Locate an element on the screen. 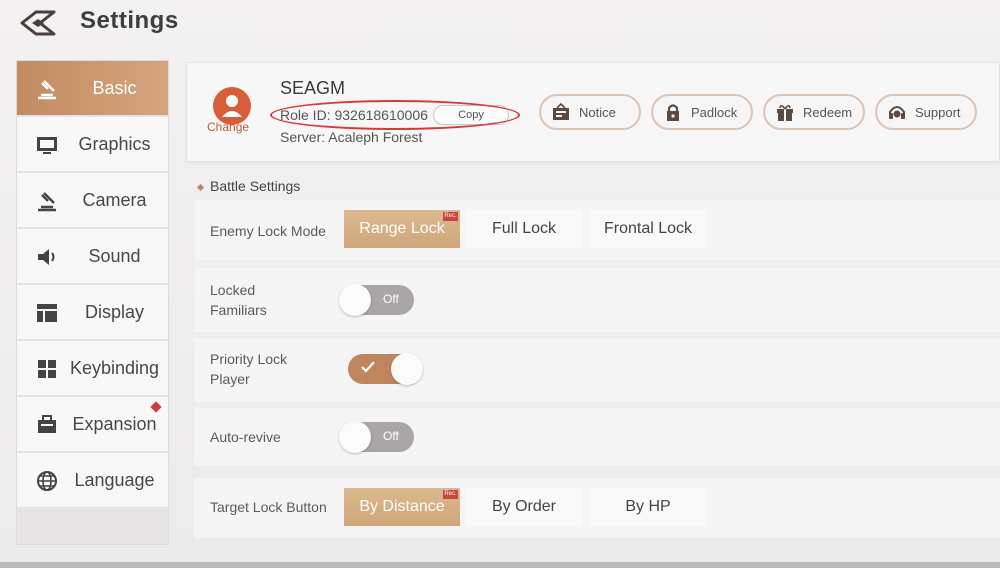 The height and width of the screenshot is (568, 1000). change-avatar-button: Change is located at coordinates (228, 127).